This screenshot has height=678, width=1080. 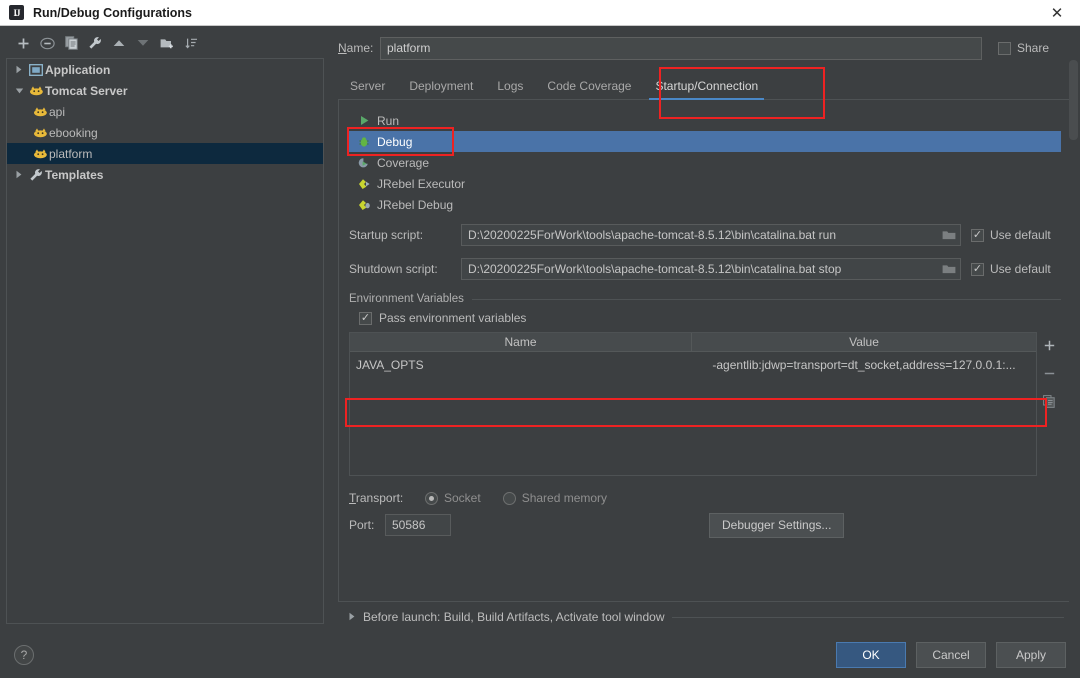 What do you see at coordinates (1073, 342) in the screenshot?
I see `right-pane-scrollbar` at bounding box center [1073, 342].